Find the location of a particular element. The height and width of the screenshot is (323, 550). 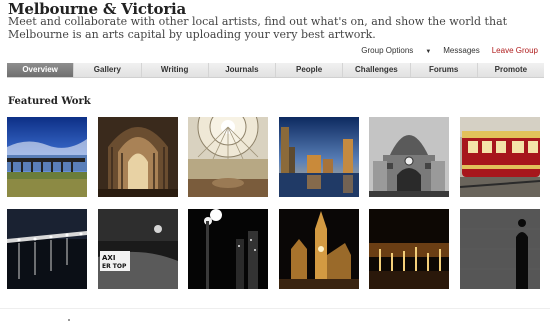

featured-thumbnail-night-pier is located at coordinates (47, 249).